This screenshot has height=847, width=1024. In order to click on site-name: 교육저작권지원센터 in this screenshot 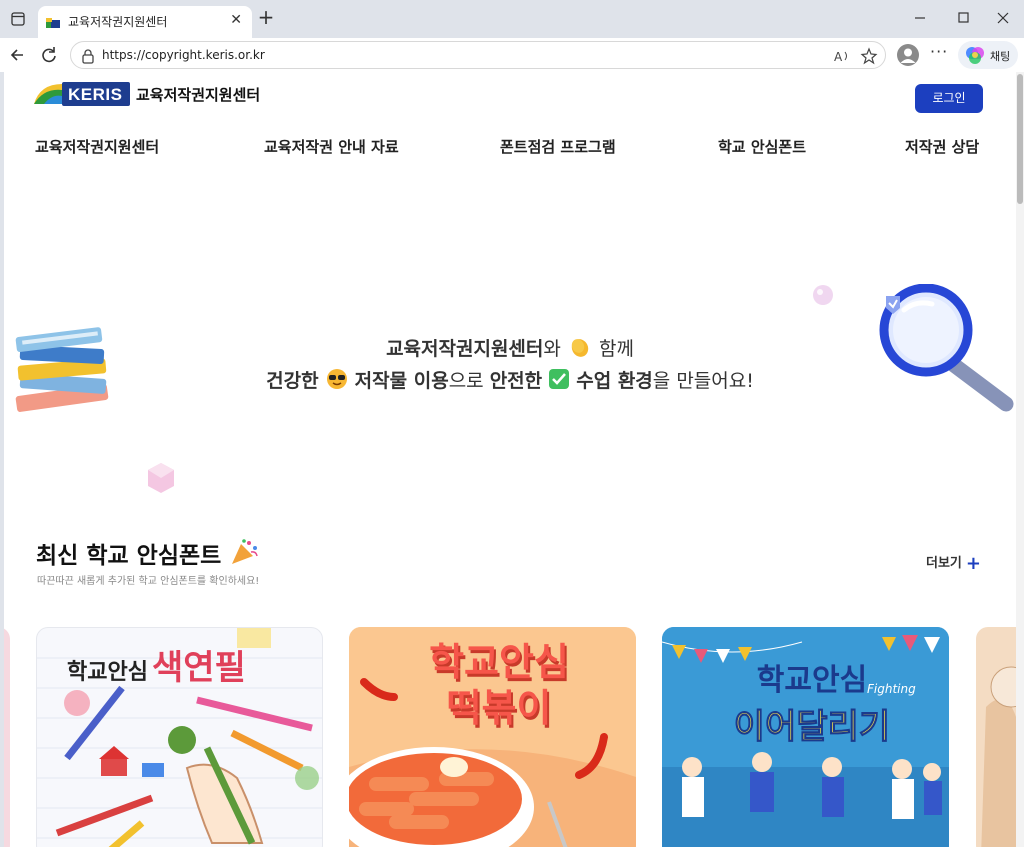, I will do `click(198, 95)`.